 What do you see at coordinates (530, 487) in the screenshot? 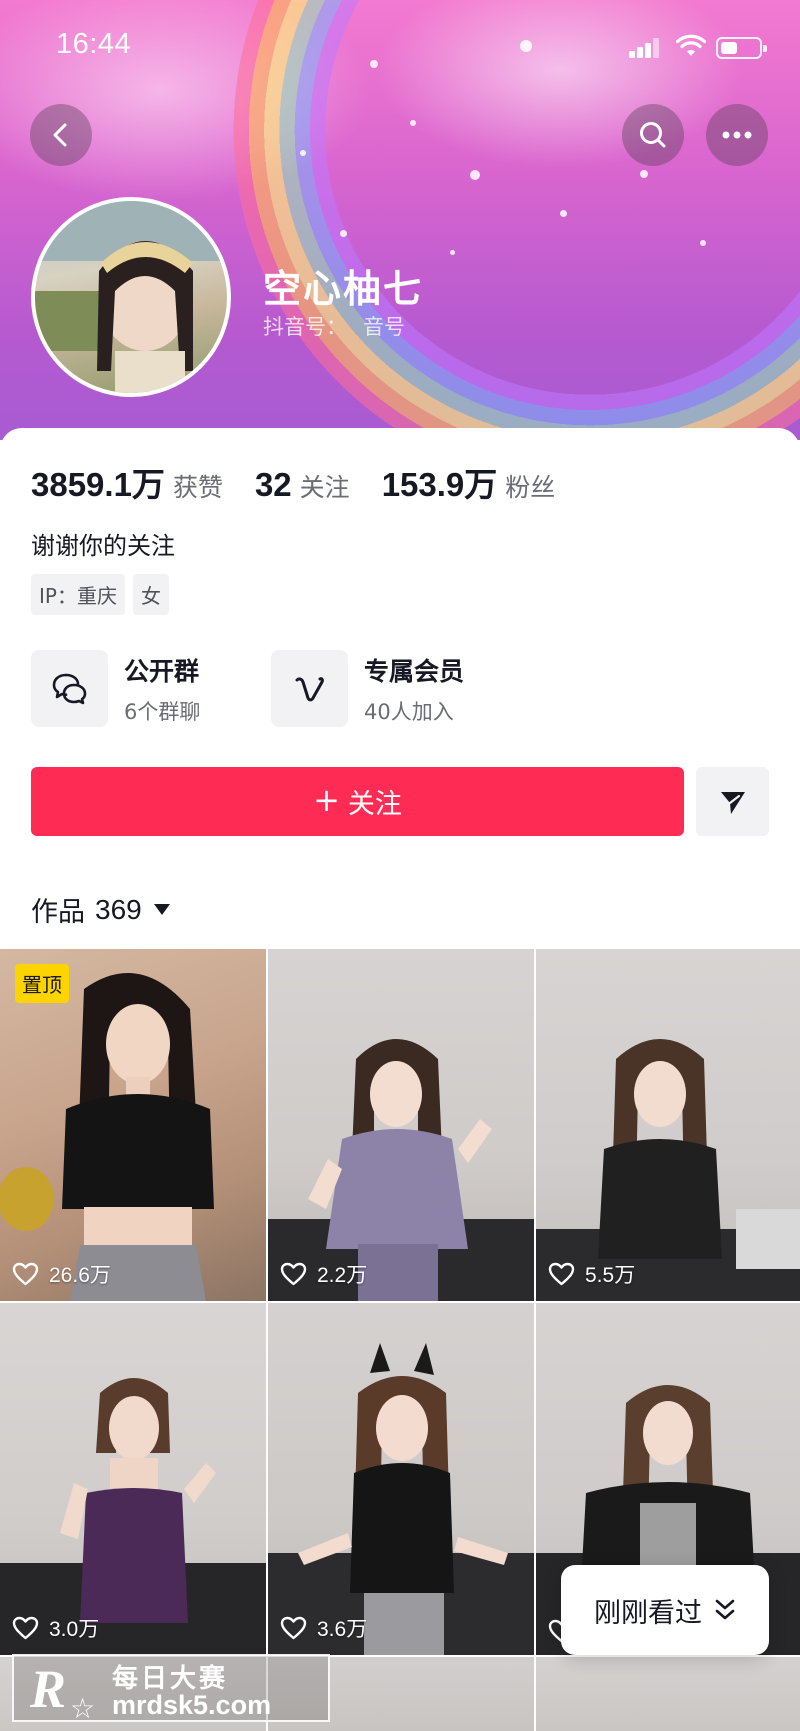
I see `stat-label: 粉丝` at bounding box center [530, 487].